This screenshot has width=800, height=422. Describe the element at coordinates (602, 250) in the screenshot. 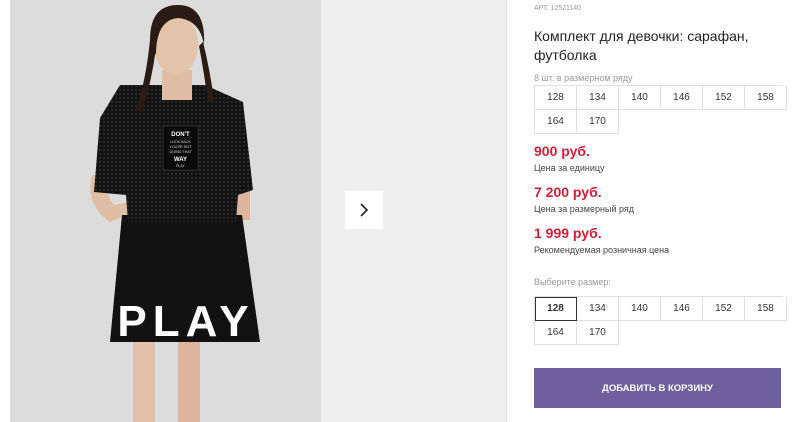

I see `retail-price-label: Рекомендуемая розничная цена` at that location.